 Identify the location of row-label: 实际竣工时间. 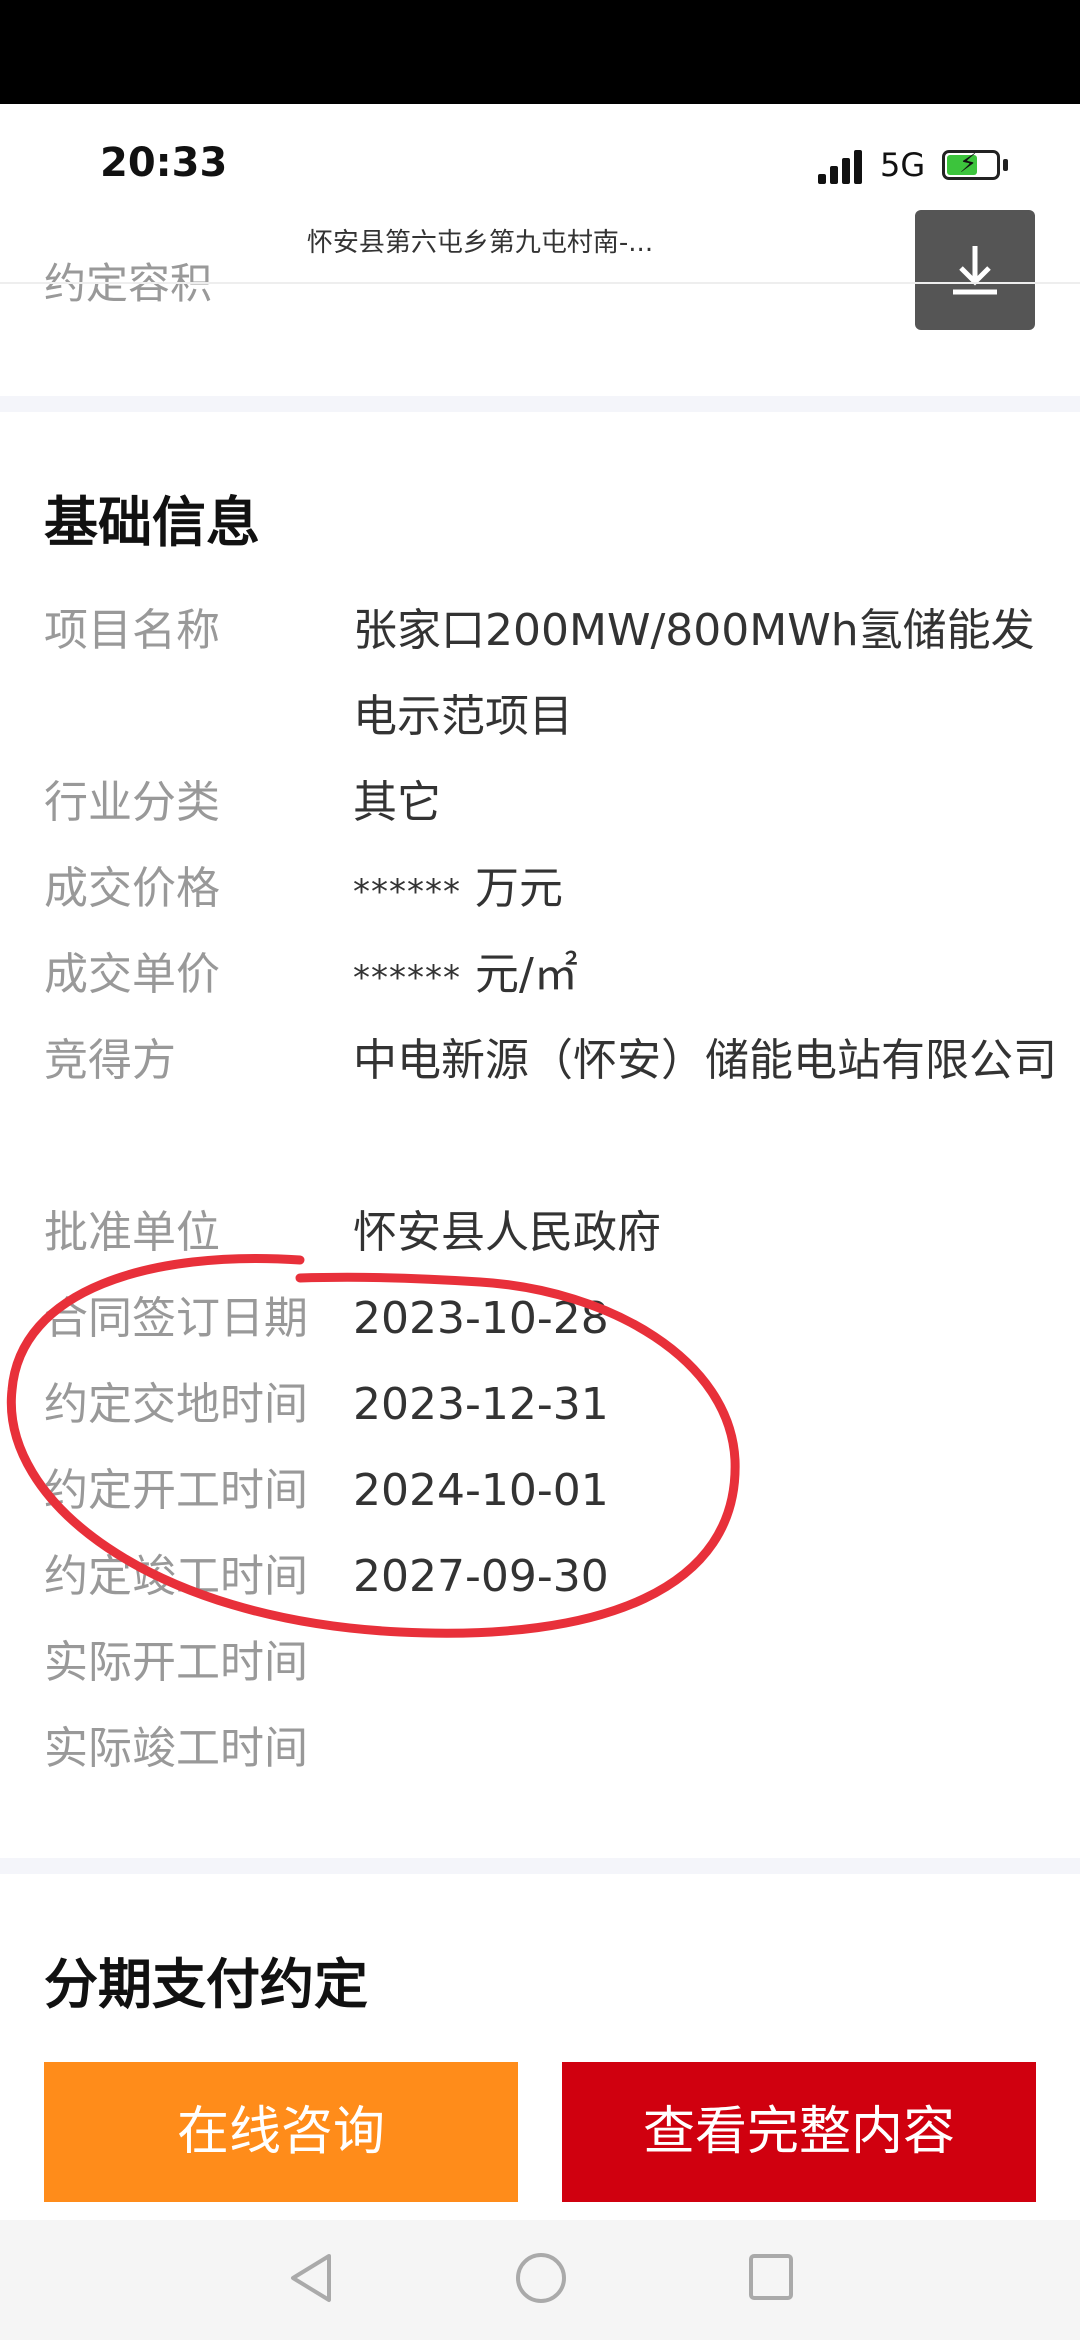
(176, 1748).